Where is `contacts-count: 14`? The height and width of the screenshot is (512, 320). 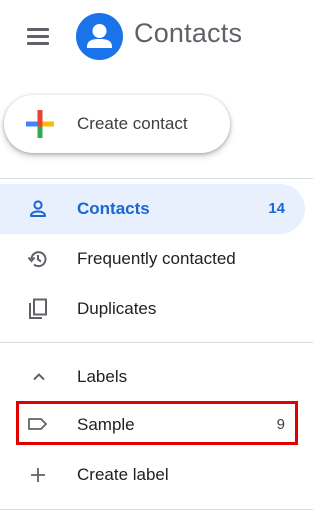 contacts-count: 14 is located at coordinates (276, 208).